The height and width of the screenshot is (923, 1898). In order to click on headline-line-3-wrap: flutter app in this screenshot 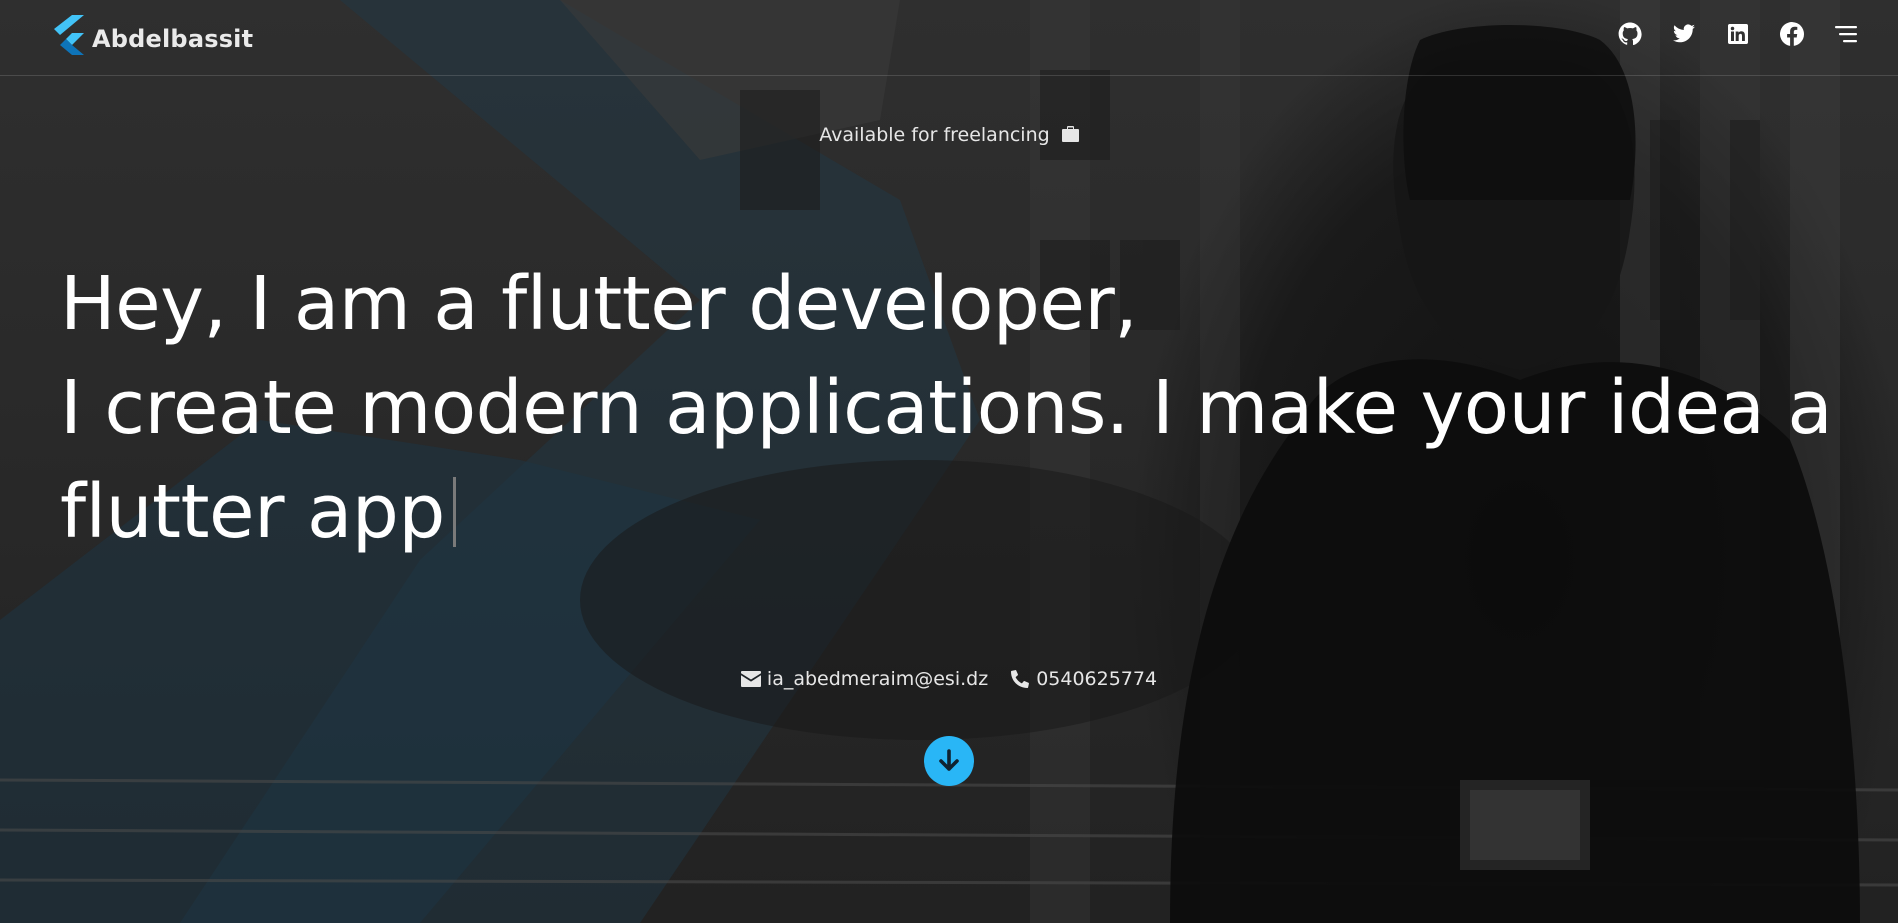, I will do `click(910, 512)`.